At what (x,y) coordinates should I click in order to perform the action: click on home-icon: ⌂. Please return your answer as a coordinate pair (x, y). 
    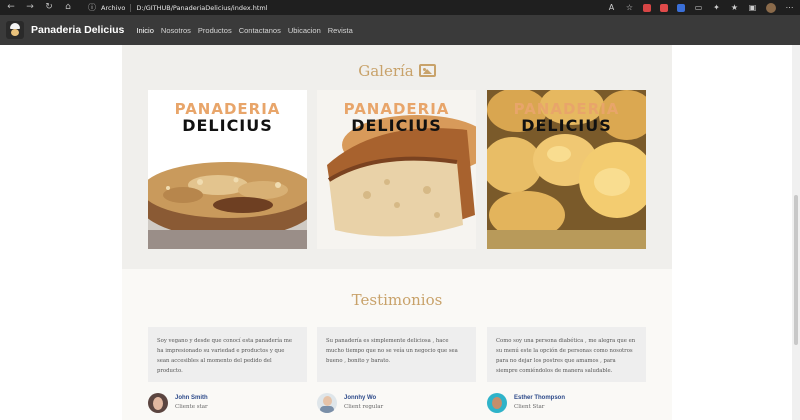
    Looking at the image, I should click on (68, 7).